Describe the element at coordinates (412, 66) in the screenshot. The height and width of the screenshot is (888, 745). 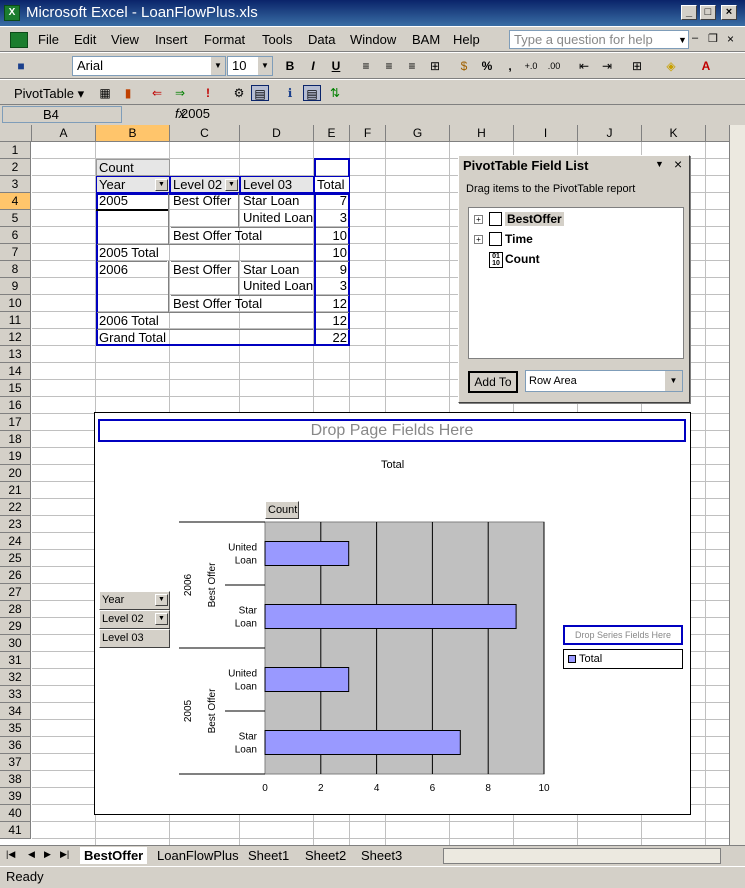
I see `align-right-icon: ≡` at that location.